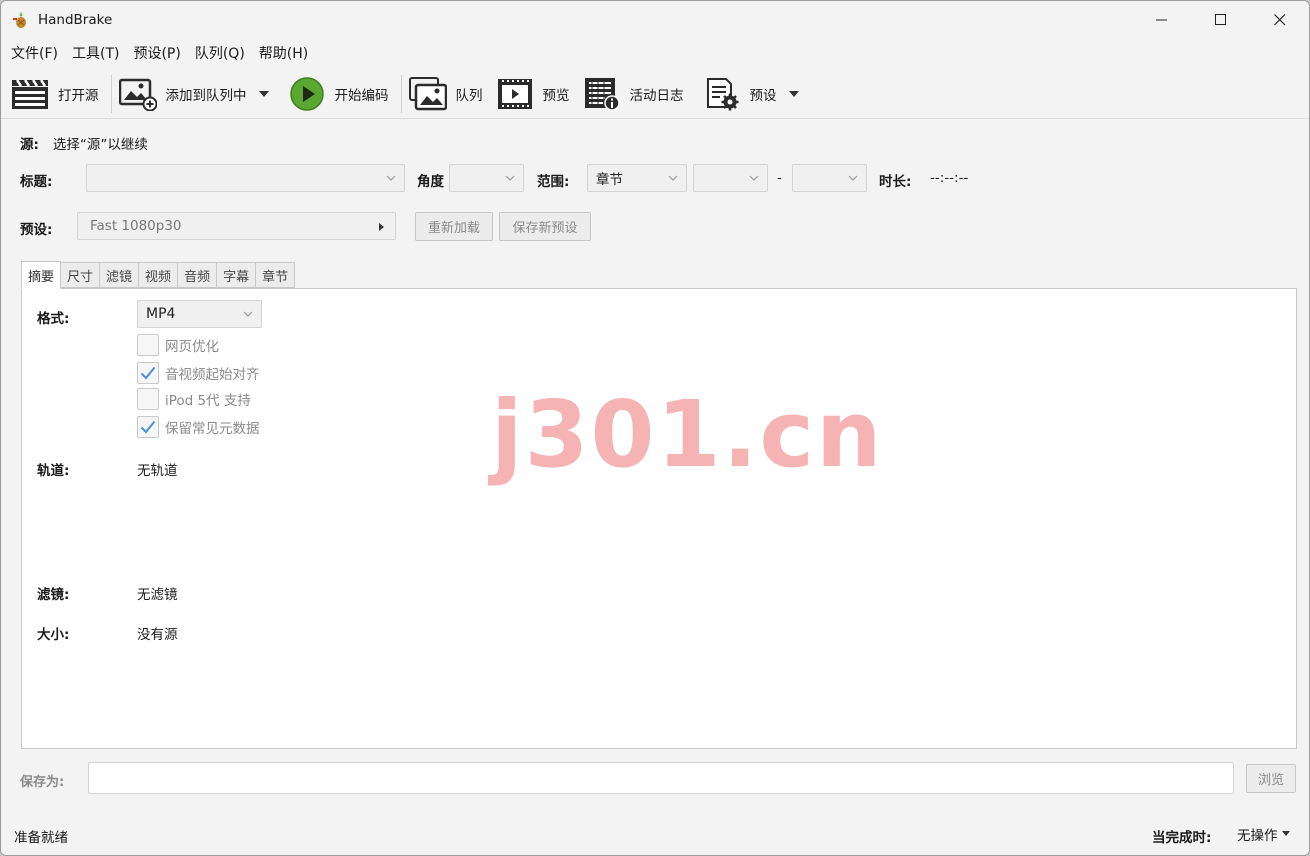 The height and width of the screenshot is (856, 1310). Describe the element at coordinates (157, 595) in the screenshot. I see `filters-value: 无滤镜` at that location.